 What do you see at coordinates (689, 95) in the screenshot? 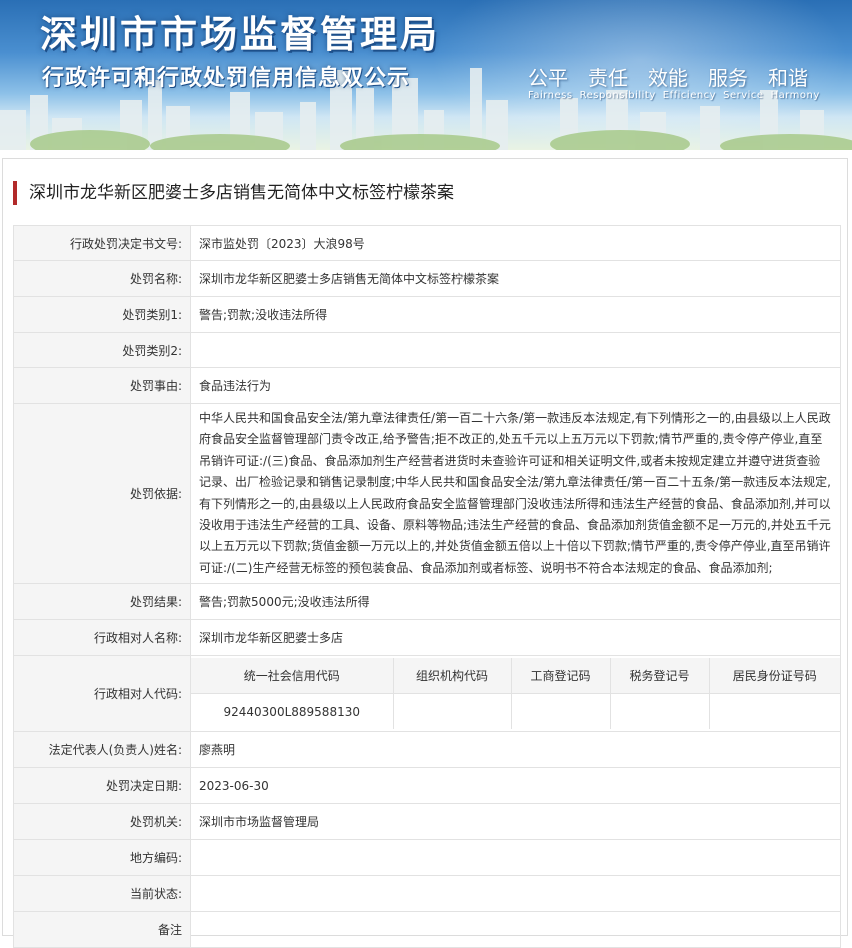
I see `slogan-en-word: Efficiency` at bounding box center [689, 95].